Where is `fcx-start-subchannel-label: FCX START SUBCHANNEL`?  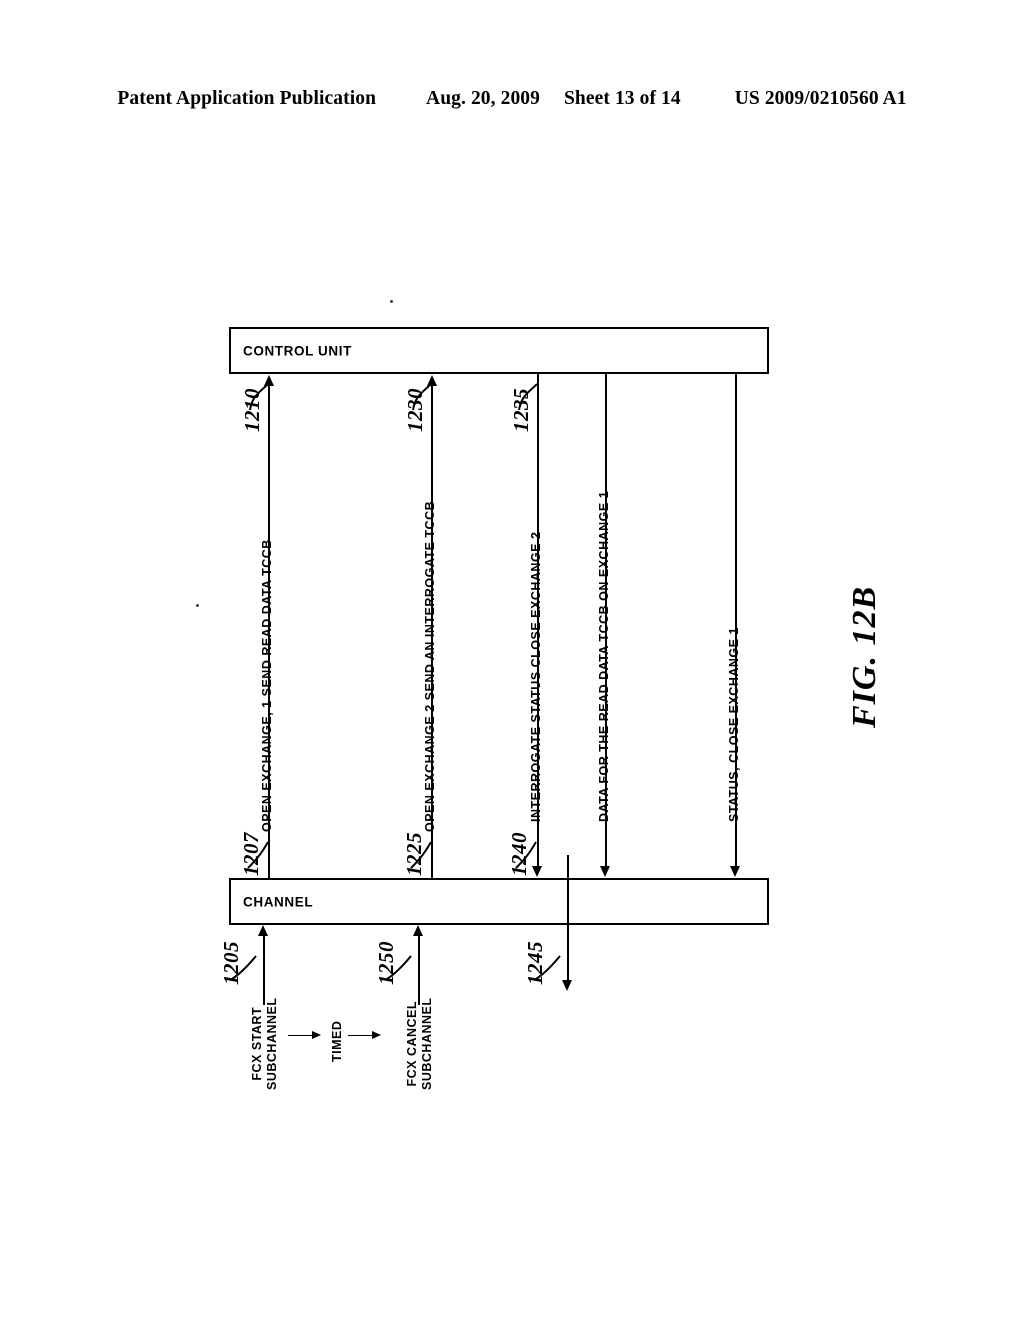
fcx-start-subchannel-label: FCX START SUBCHANNEL is located at coordinates (265, 1044).